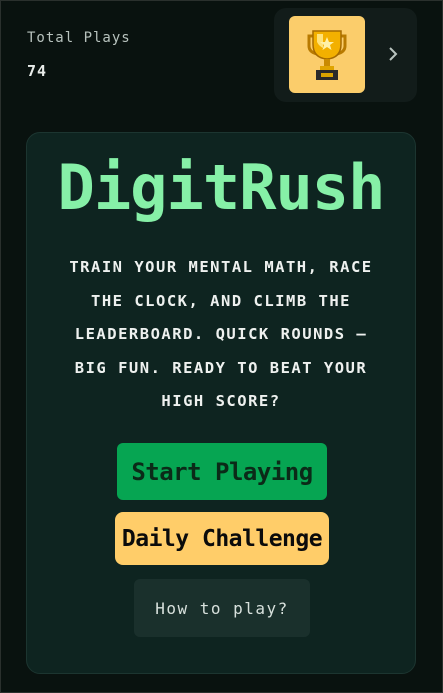  I want to click on leaderboard-button, so click(345, 55).